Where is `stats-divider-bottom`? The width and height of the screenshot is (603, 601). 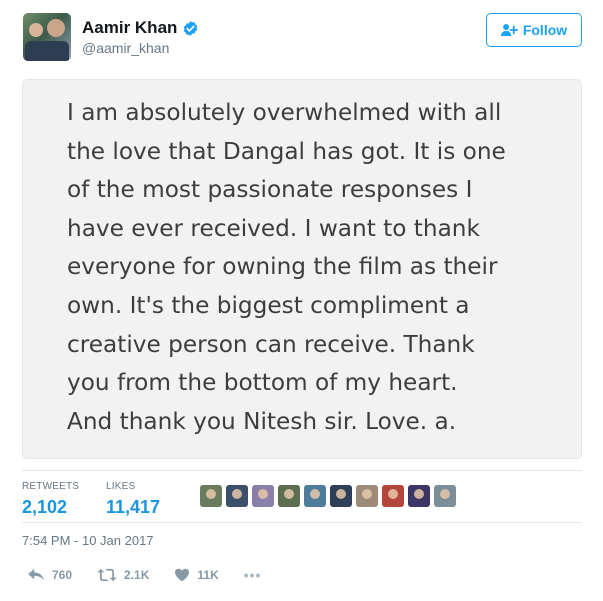 stats-divider-bottom is located at coordinates (302, 522).